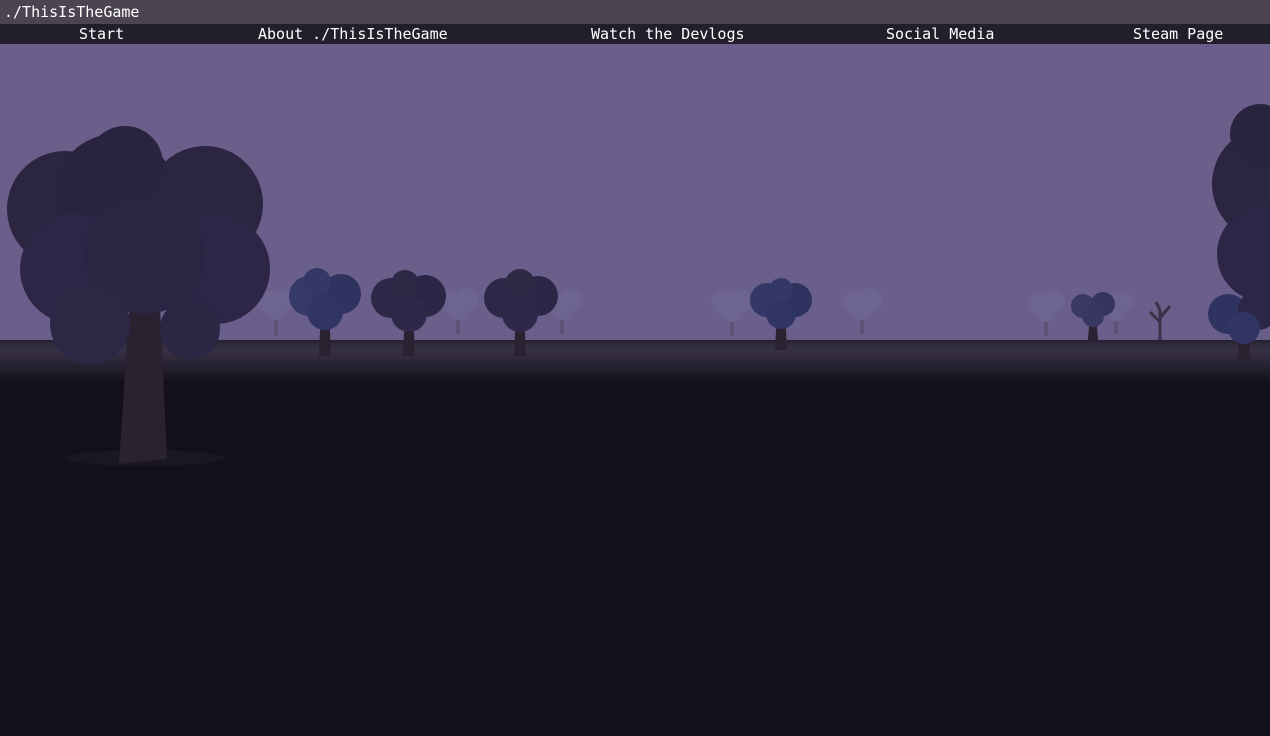 The image size is (1270, 736). I want to click on nav-about-link: About ./ThisIsTheGame, so click(353, 34).